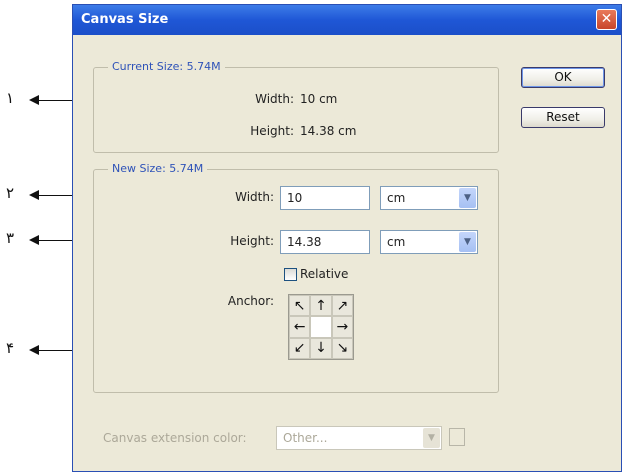 This screenshot has height=473, width=623. I want to click on current-size-legend: Current Size: 5.74M, so click(166, 66).